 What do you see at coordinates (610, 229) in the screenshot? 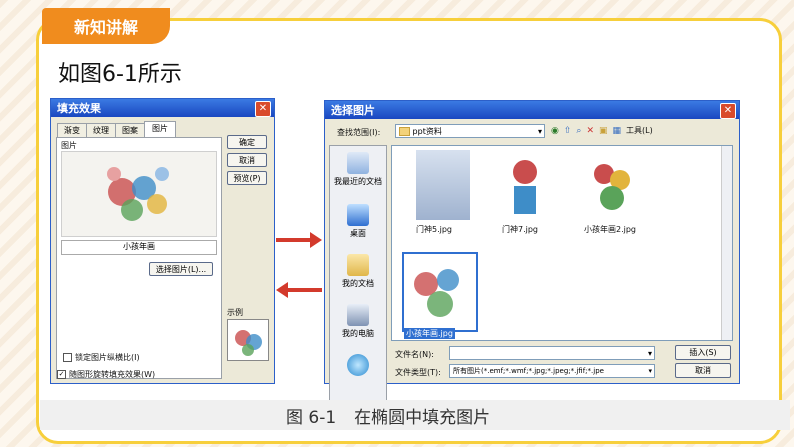
I see `file-name: 小孩年画2.jpg` at bounding box center [610, 229].